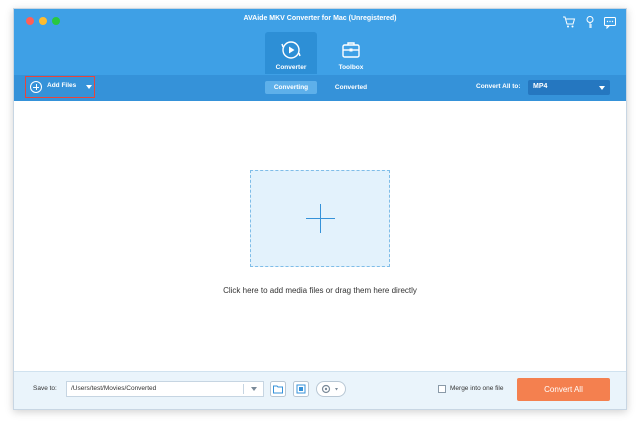  Describe the element at coordinates (243, 389) in the screenshot. I see `divider` at that location.